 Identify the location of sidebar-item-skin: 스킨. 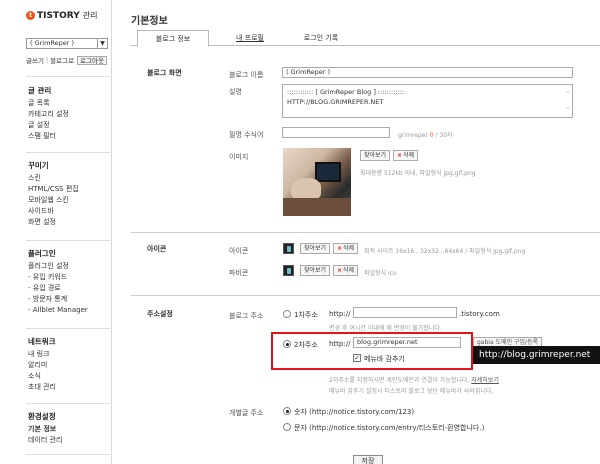
(53, 178).